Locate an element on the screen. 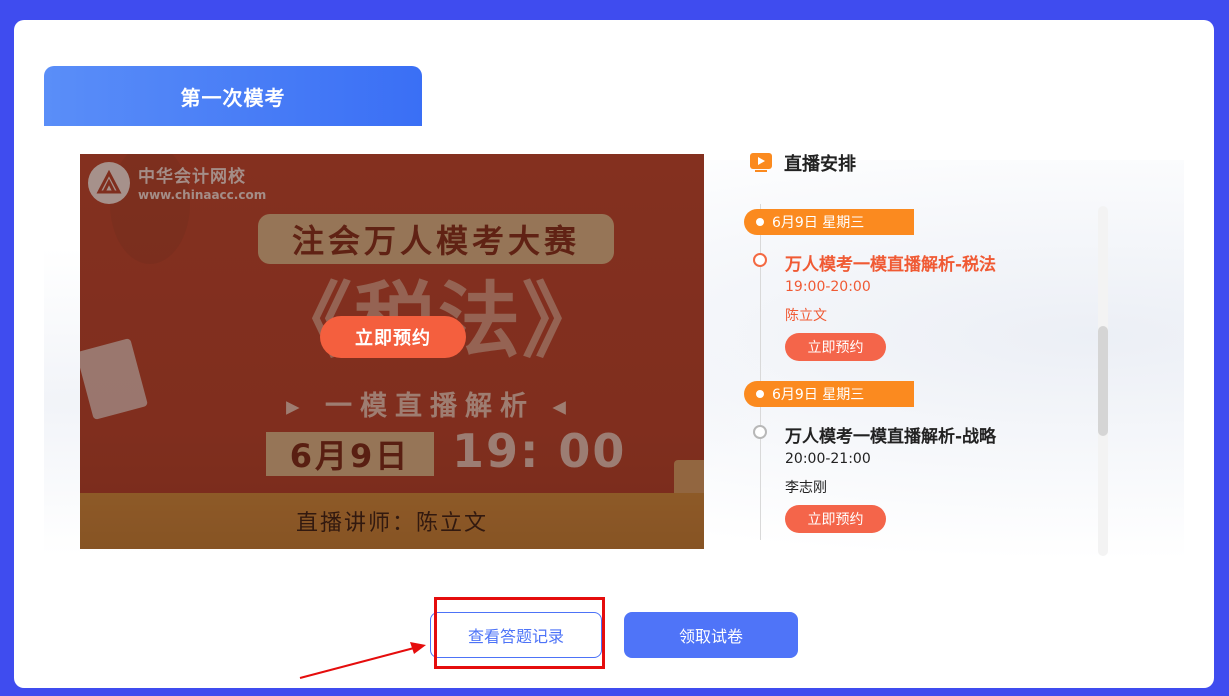  live-item-title: 万人模考一模直播解析-战略 is located at coordinates (890, 434).